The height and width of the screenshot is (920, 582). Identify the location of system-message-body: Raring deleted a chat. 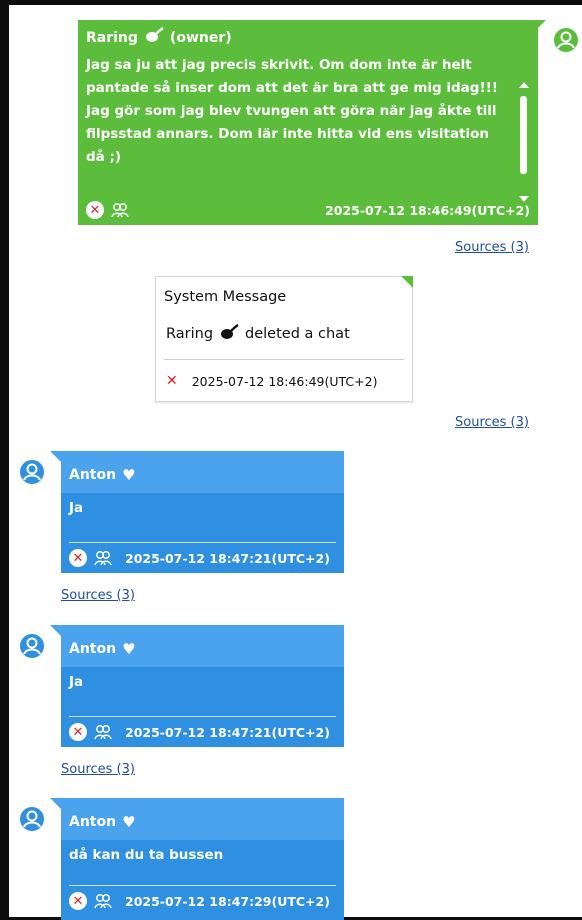
(258, 333).